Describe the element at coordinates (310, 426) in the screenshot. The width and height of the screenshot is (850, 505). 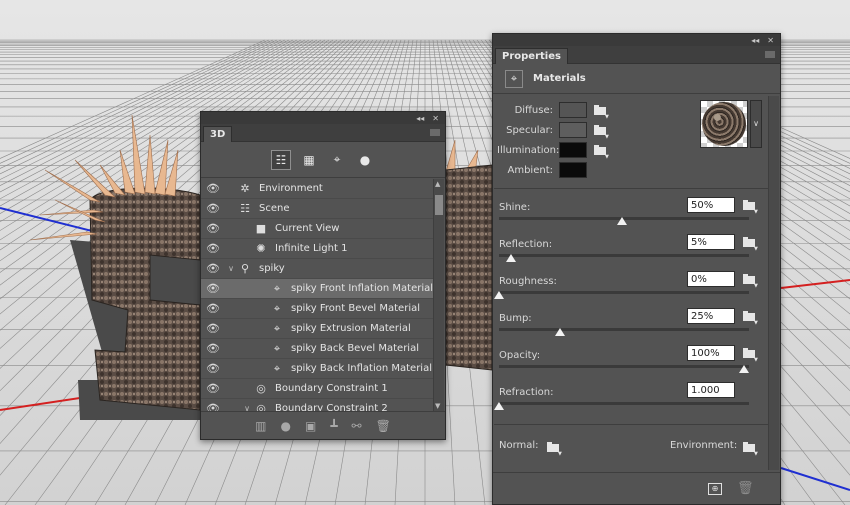
I see `add-mesh-icon: ▣` at that location.